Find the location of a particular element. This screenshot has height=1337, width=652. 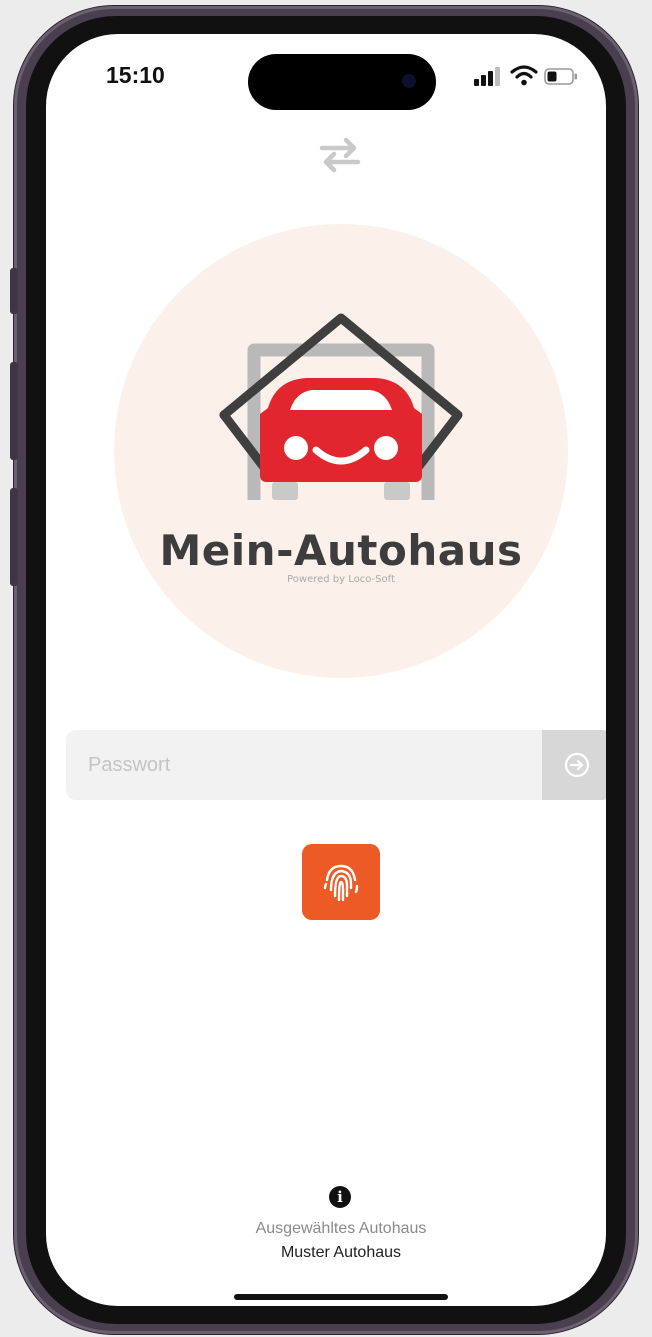

status-time: 15:10 is located at coordinates (135, 75).